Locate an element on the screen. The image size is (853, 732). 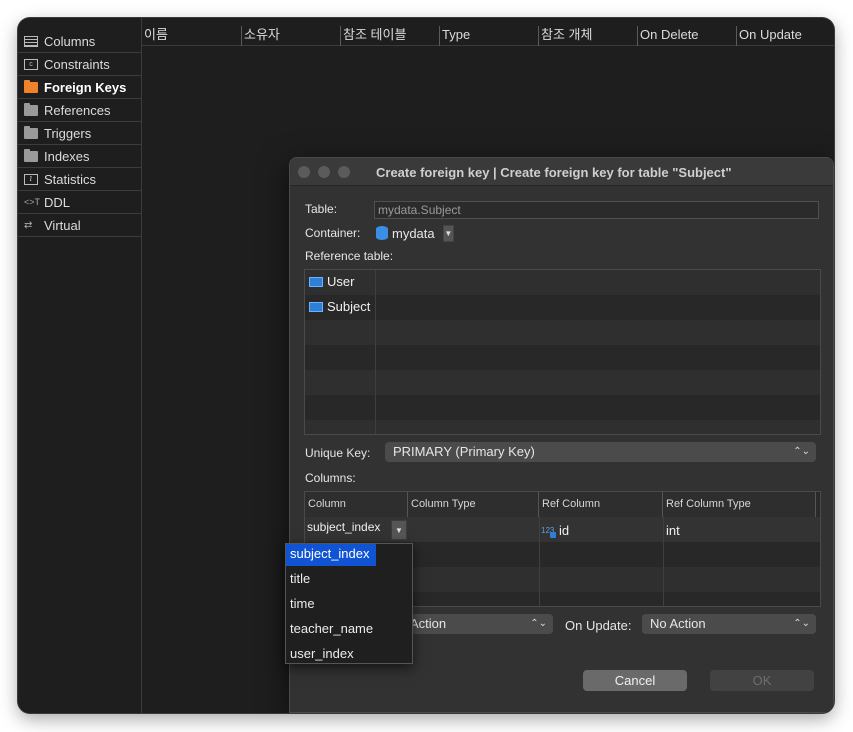
grid-column-header: Type is located at coordinates (488, 36).